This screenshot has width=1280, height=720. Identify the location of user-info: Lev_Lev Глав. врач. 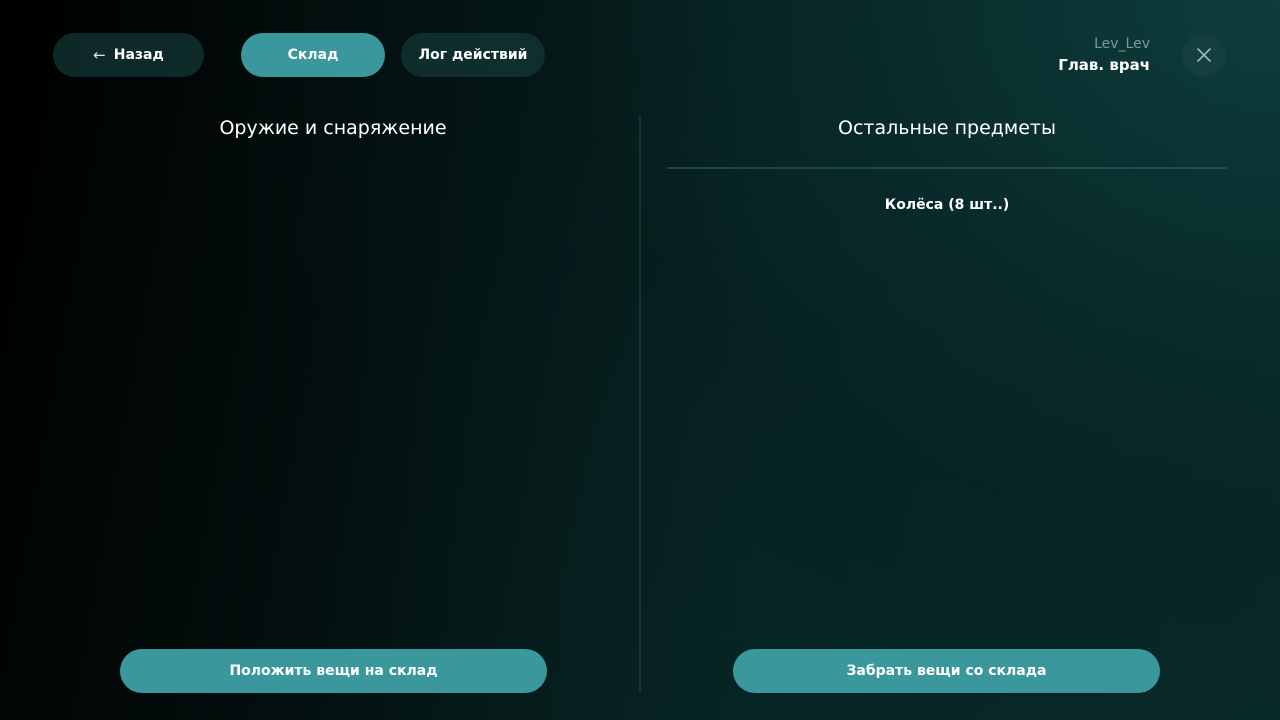
(1104, 55).